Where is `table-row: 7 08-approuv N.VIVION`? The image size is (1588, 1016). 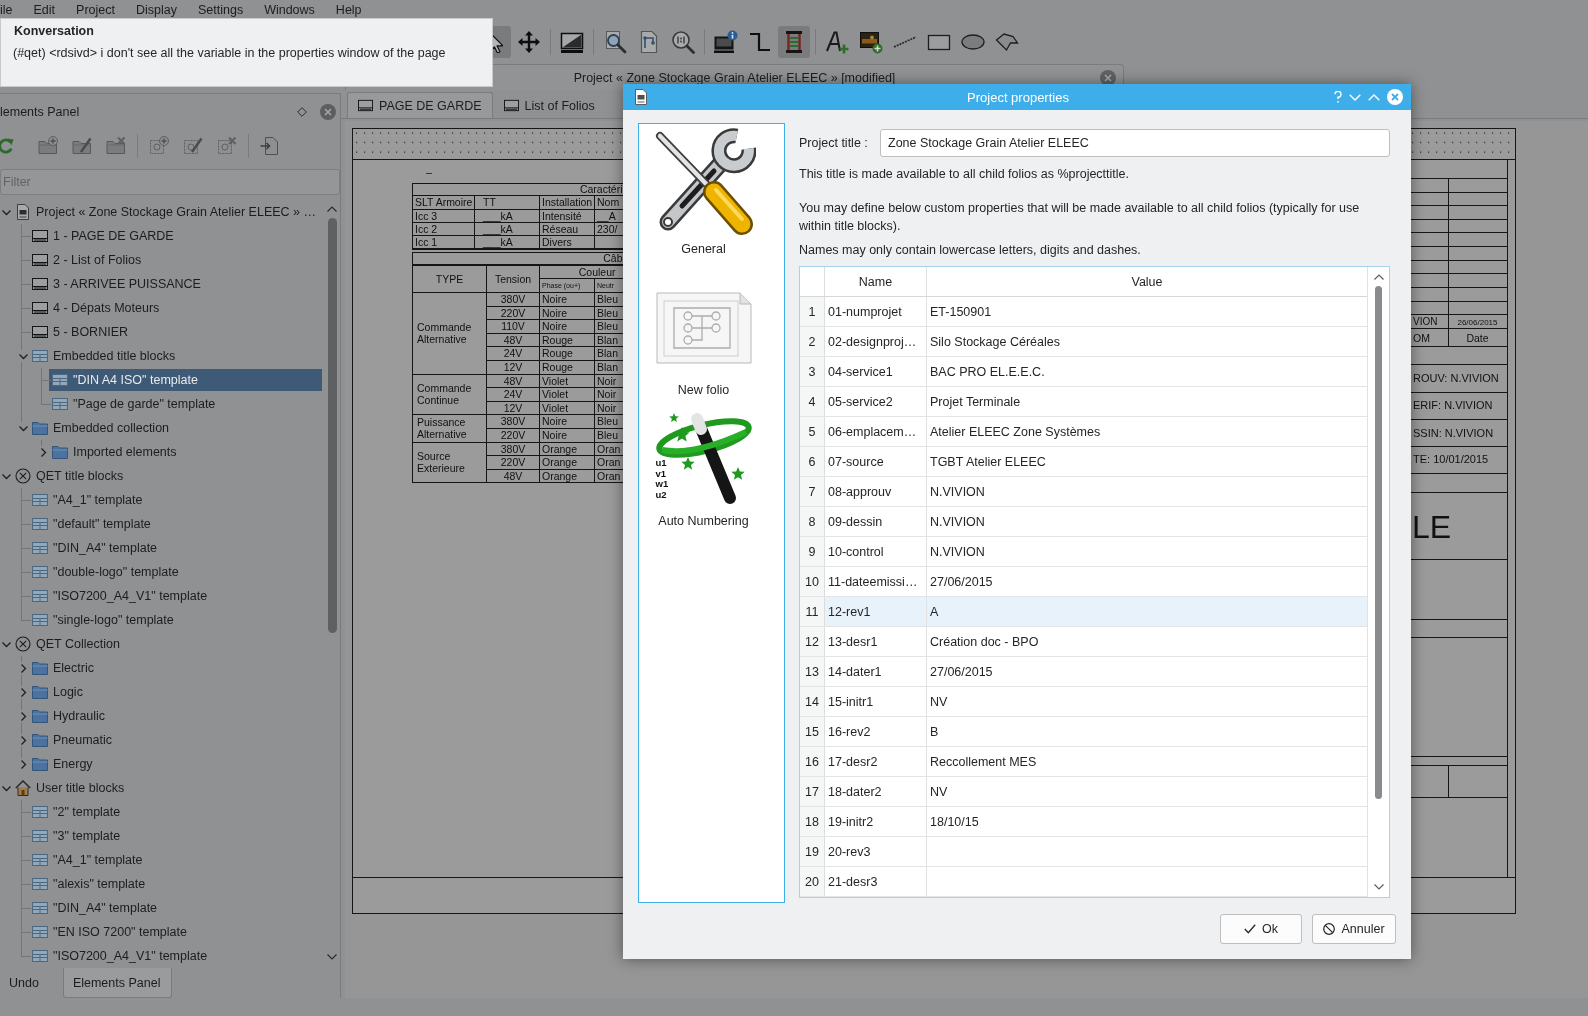
table-row: 7 08-approuv N.VIVION is located at coordinates (1083, 492).